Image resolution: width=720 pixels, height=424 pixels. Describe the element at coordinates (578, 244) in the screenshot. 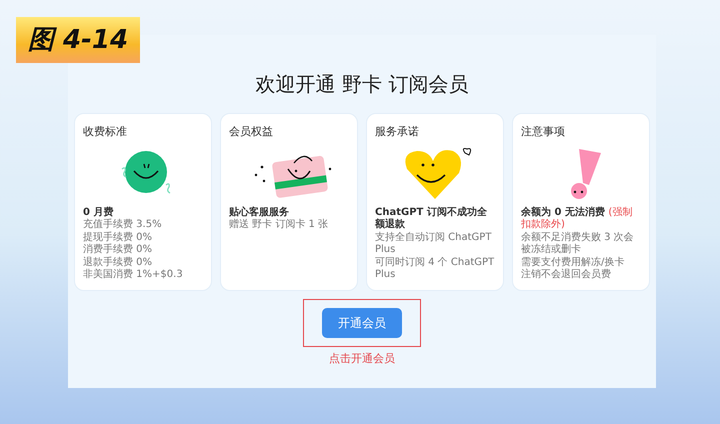

I see `card-detail: 余额不足消费失败 3 次会被冻结或删卡` at that location.